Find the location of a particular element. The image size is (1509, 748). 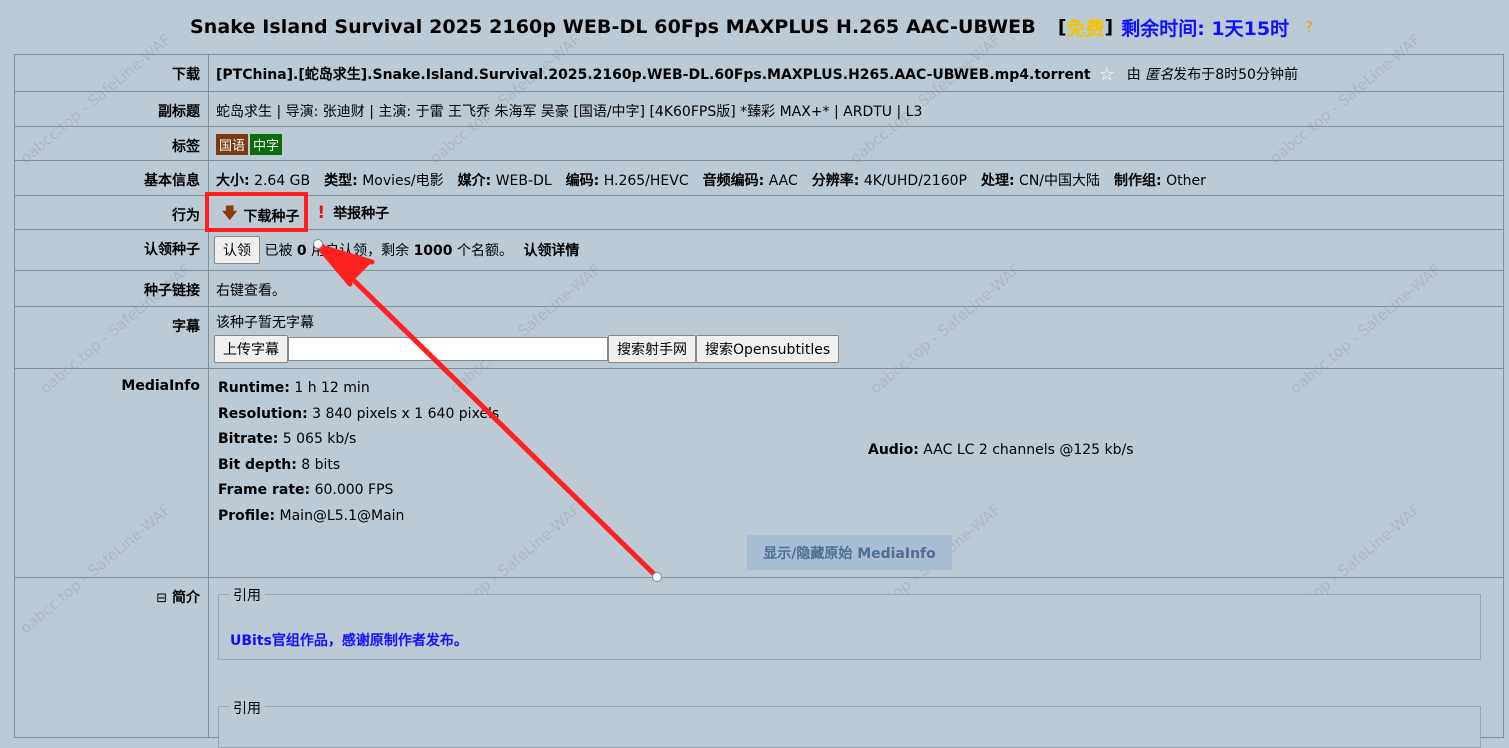

quote-label-1: 引用 is located at coordinates (247, 595).